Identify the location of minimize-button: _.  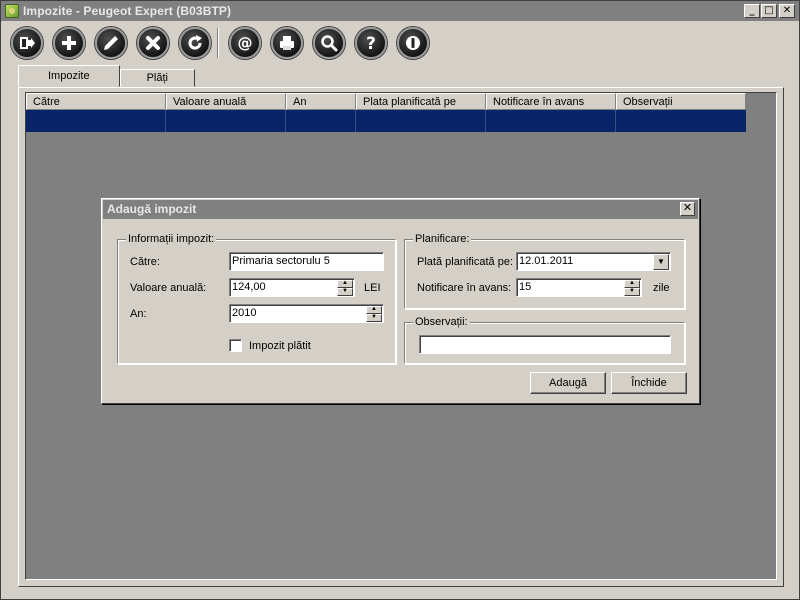
(752, 11).